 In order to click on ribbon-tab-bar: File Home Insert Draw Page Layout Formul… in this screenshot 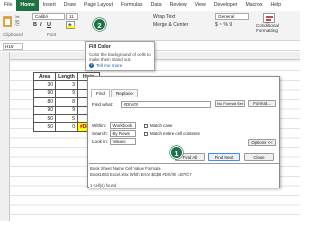, I will do `click(150, 5)`.